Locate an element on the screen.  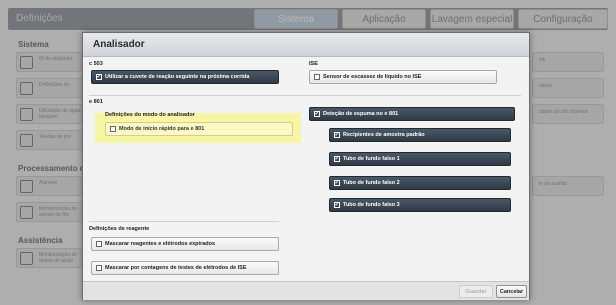
mask-expired-reagents-label: Mascarar reagentes e elétrodos expirados is located at coordinates (160, 244).